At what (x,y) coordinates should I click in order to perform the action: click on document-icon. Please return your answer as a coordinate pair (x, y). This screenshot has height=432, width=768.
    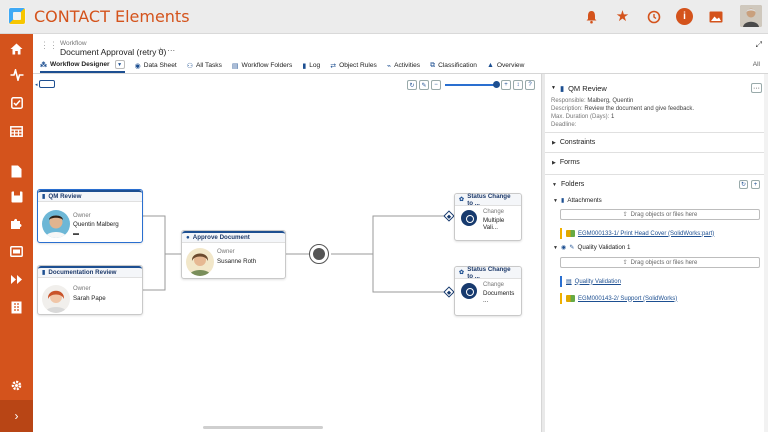
    Looking at the image, I should click on (16, 171).